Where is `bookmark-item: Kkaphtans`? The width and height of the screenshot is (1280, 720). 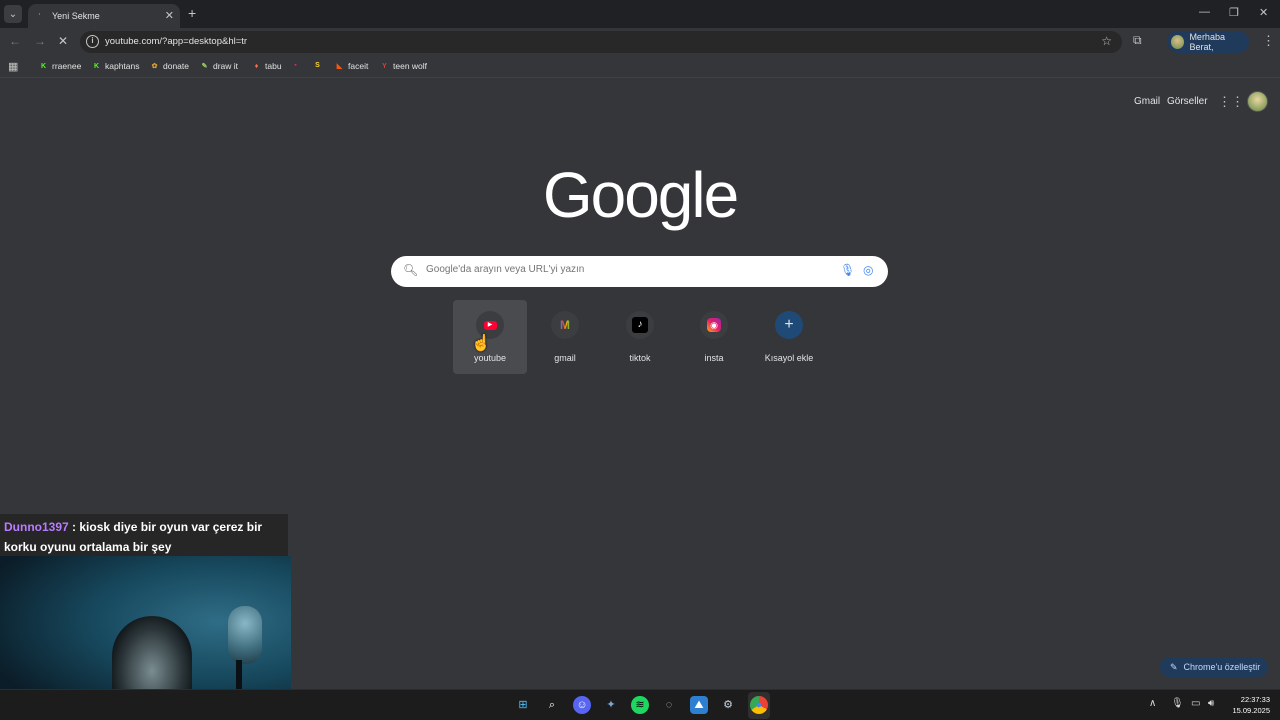
bookmark-item: Kkaphtans is located at coordinates (116, 66).